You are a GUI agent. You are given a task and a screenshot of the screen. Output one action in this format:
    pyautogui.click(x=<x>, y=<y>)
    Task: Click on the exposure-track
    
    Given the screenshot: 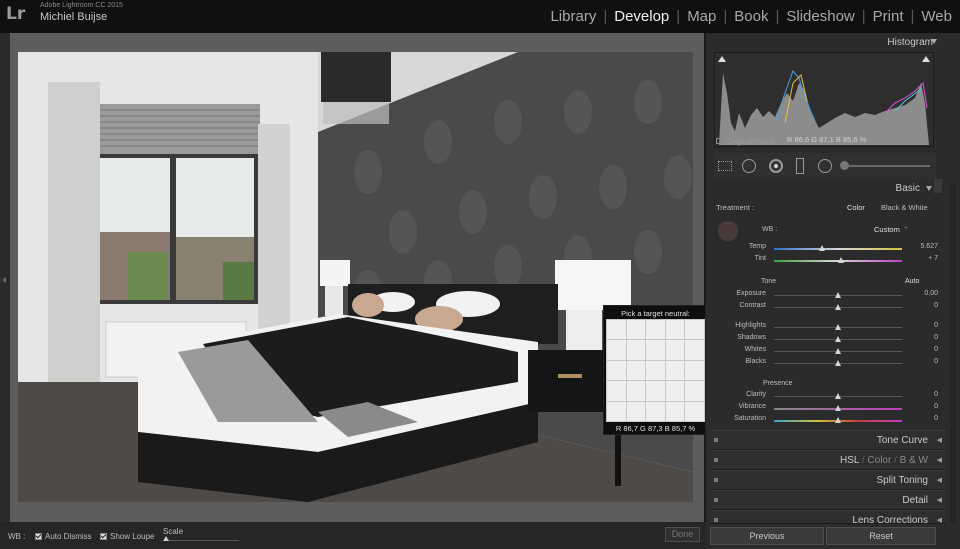 What is the action you would take?
    pyautogui.click(x=838, y=295)
    